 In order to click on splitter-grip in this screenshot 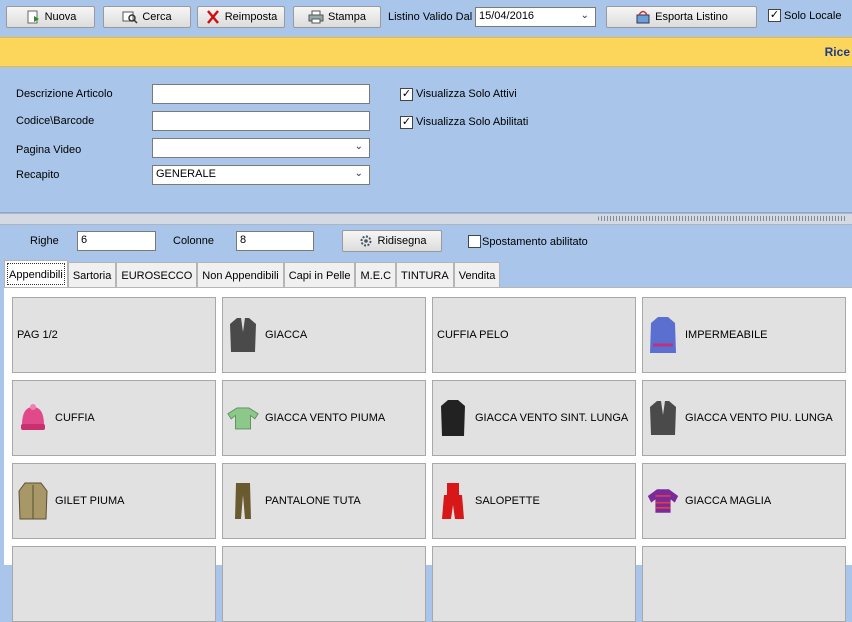, I will do `click(722, 218)`.